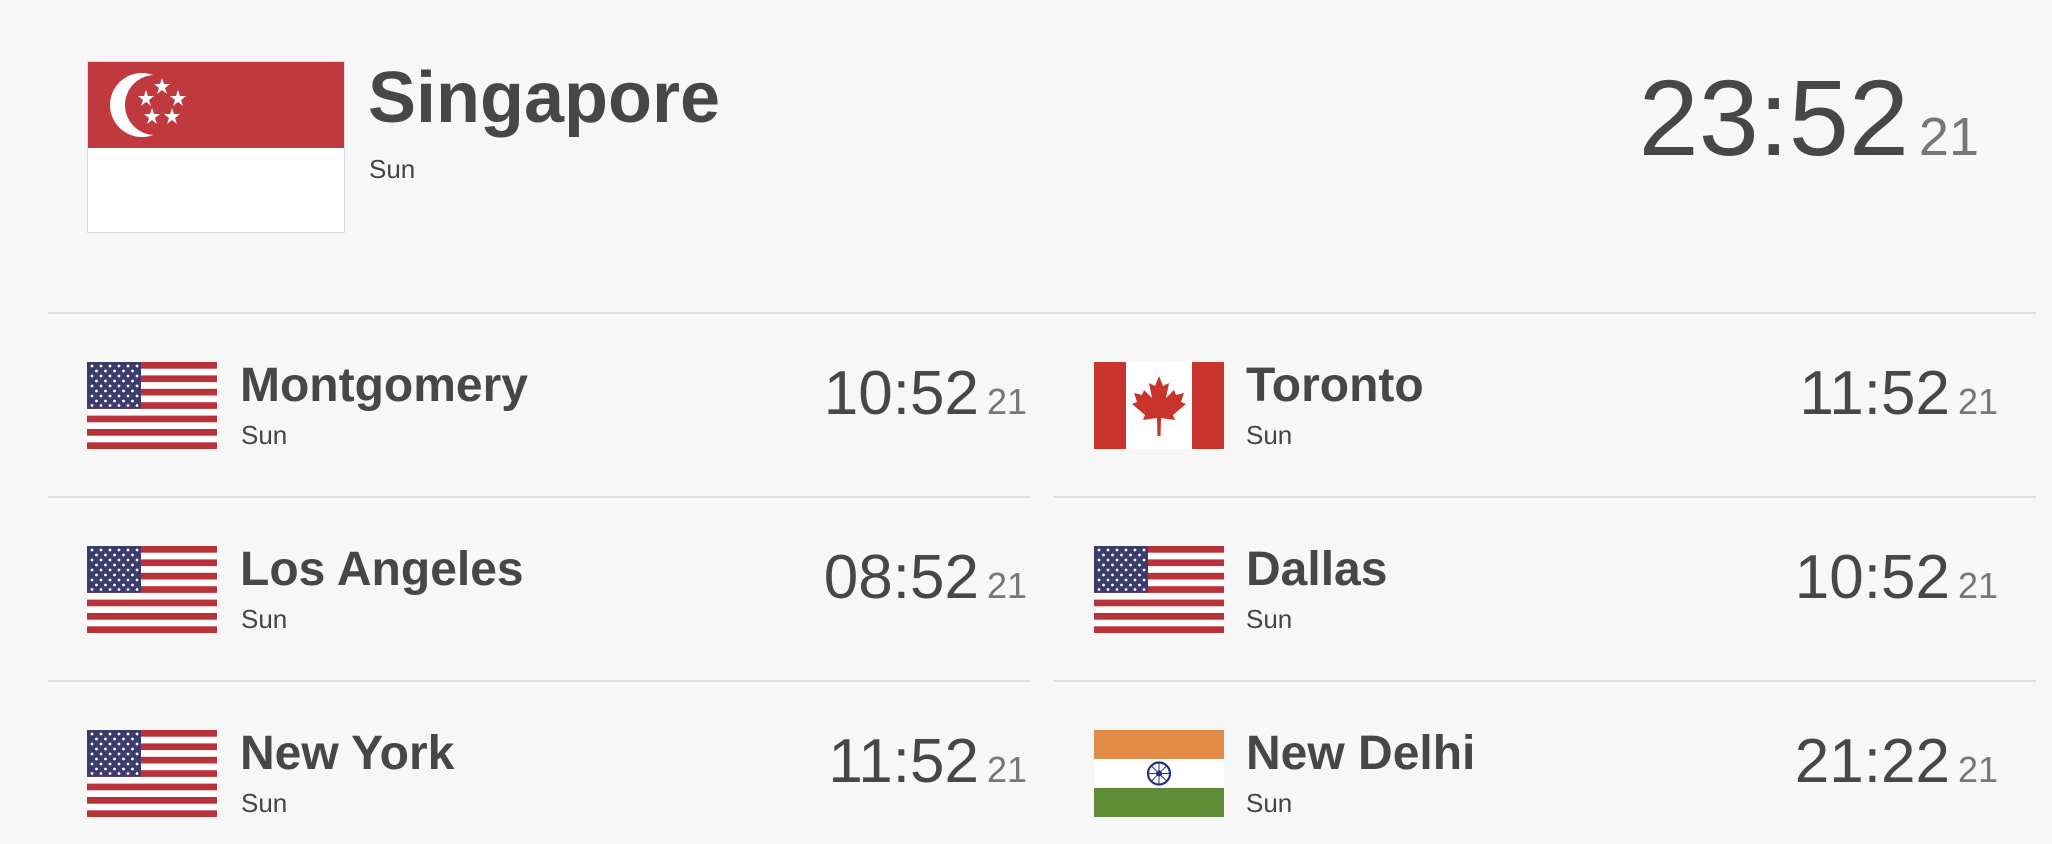 The height and width of the screenshot is (844, 2052). I want to click on city-name: New Delhi, so click(1361, 753).